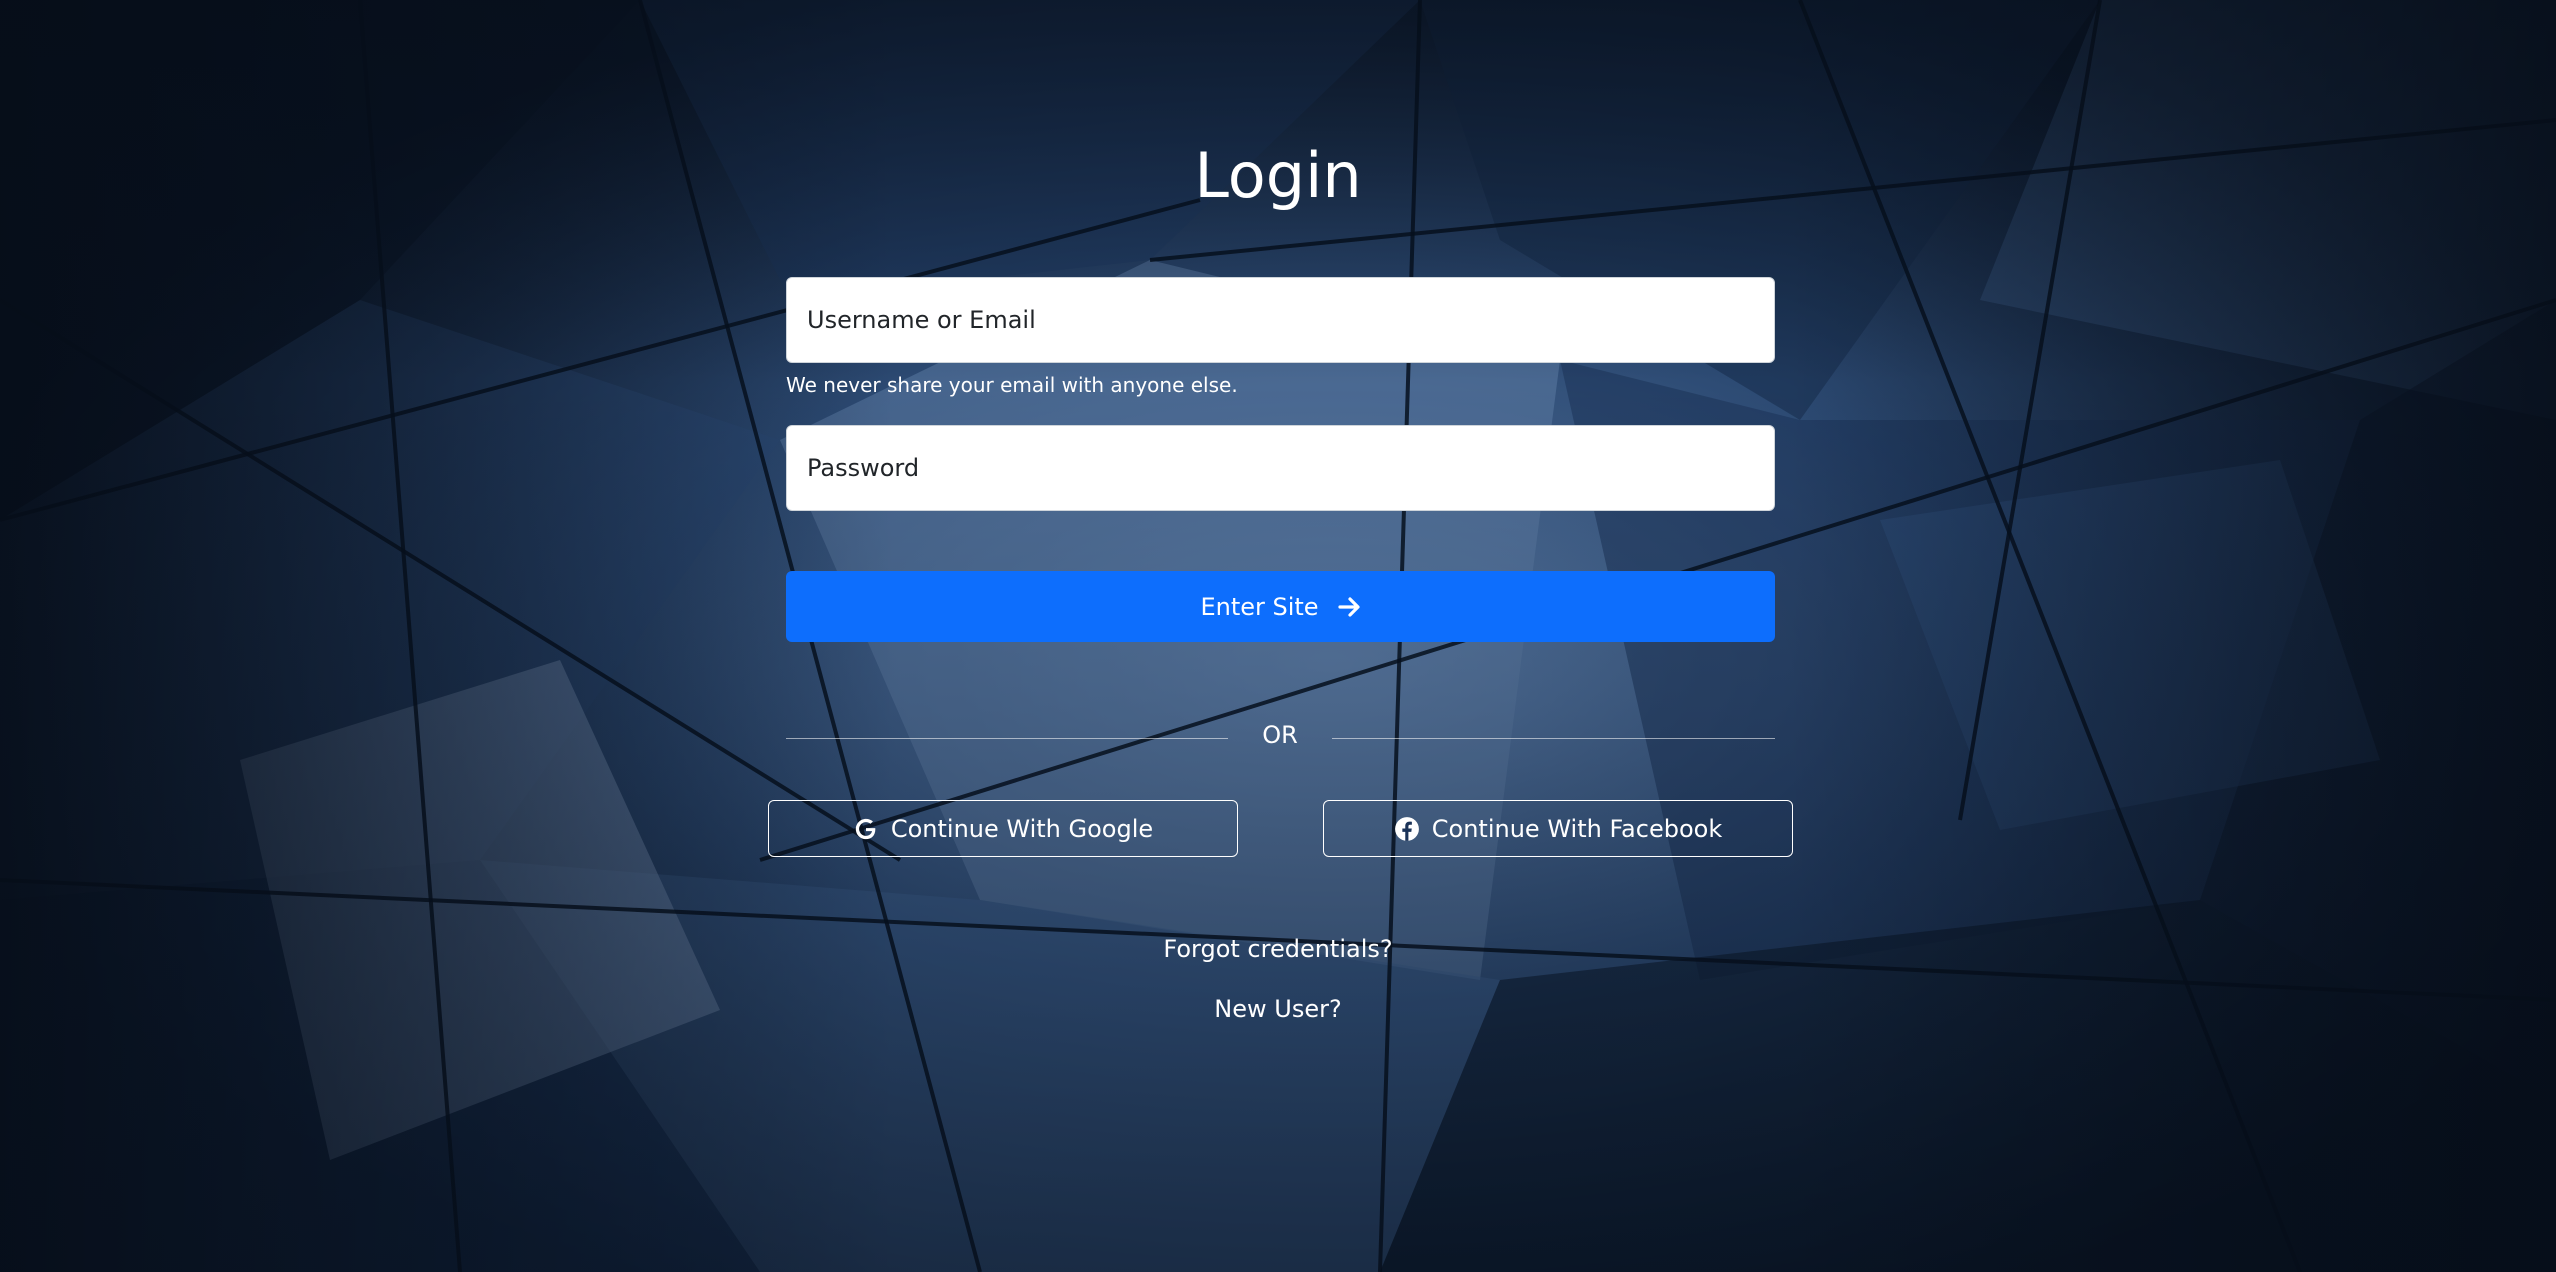 Image resolution: width=2556 pixels, height=1272 pixels. I want to click on password-input, so click(1280, 468).